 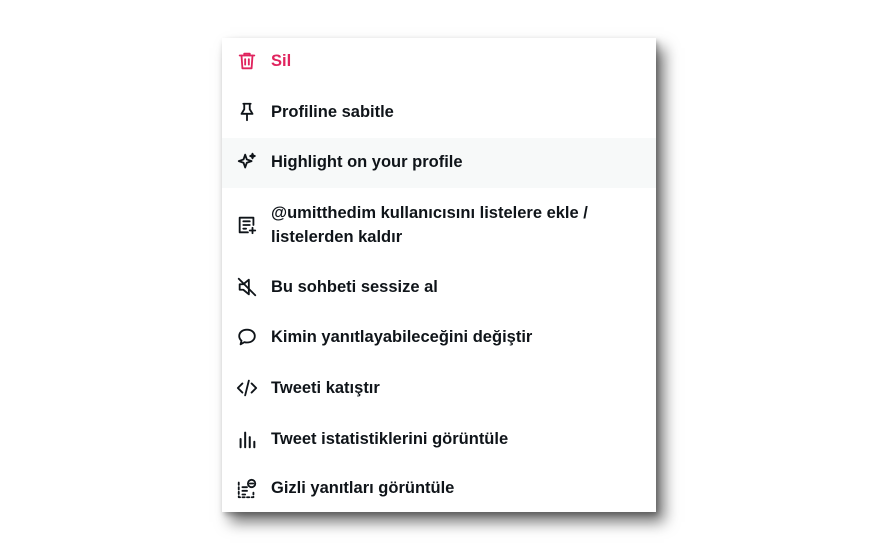 What do you see at coordinates (439, 113) in the screenshot?
I see `menu-item-pin-to-profile: Profiline sabitle` at bounding box center [439, 113].